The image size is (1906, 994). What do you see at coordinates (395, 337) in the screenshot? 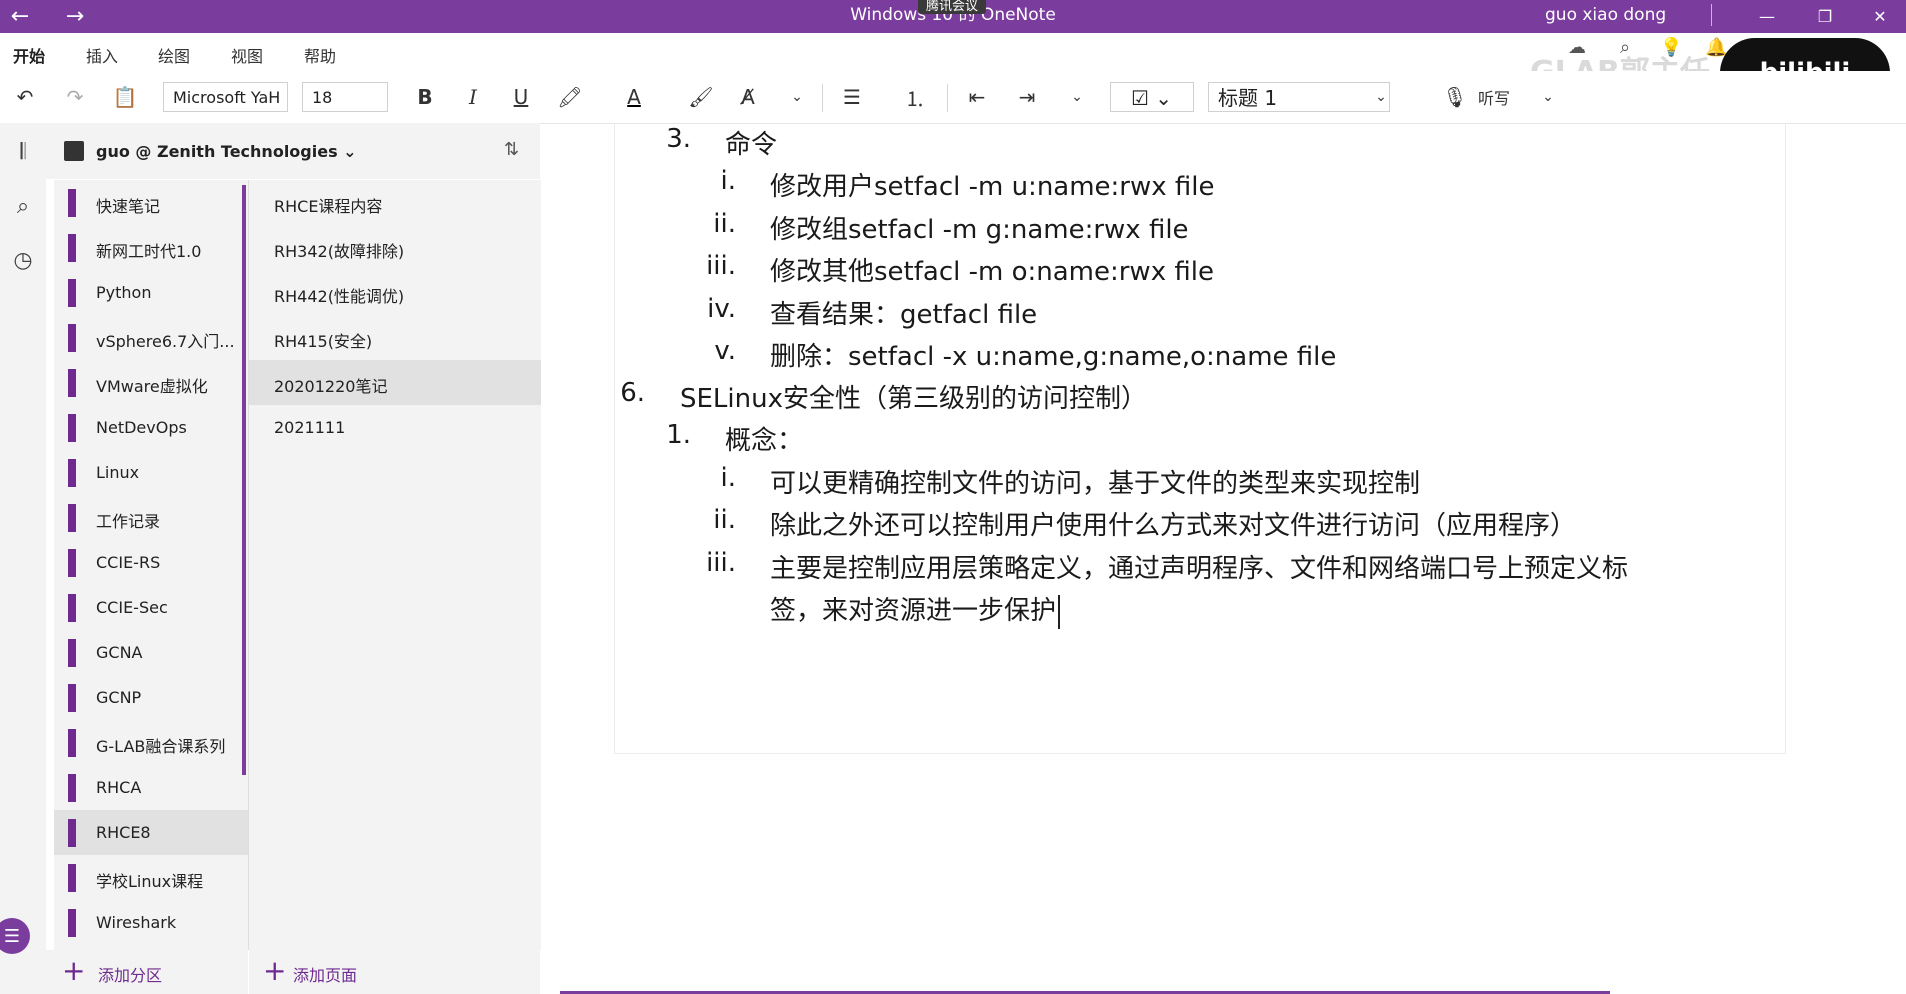
I see `page-item: RH415(安全)` at bounding box center [395, 337].